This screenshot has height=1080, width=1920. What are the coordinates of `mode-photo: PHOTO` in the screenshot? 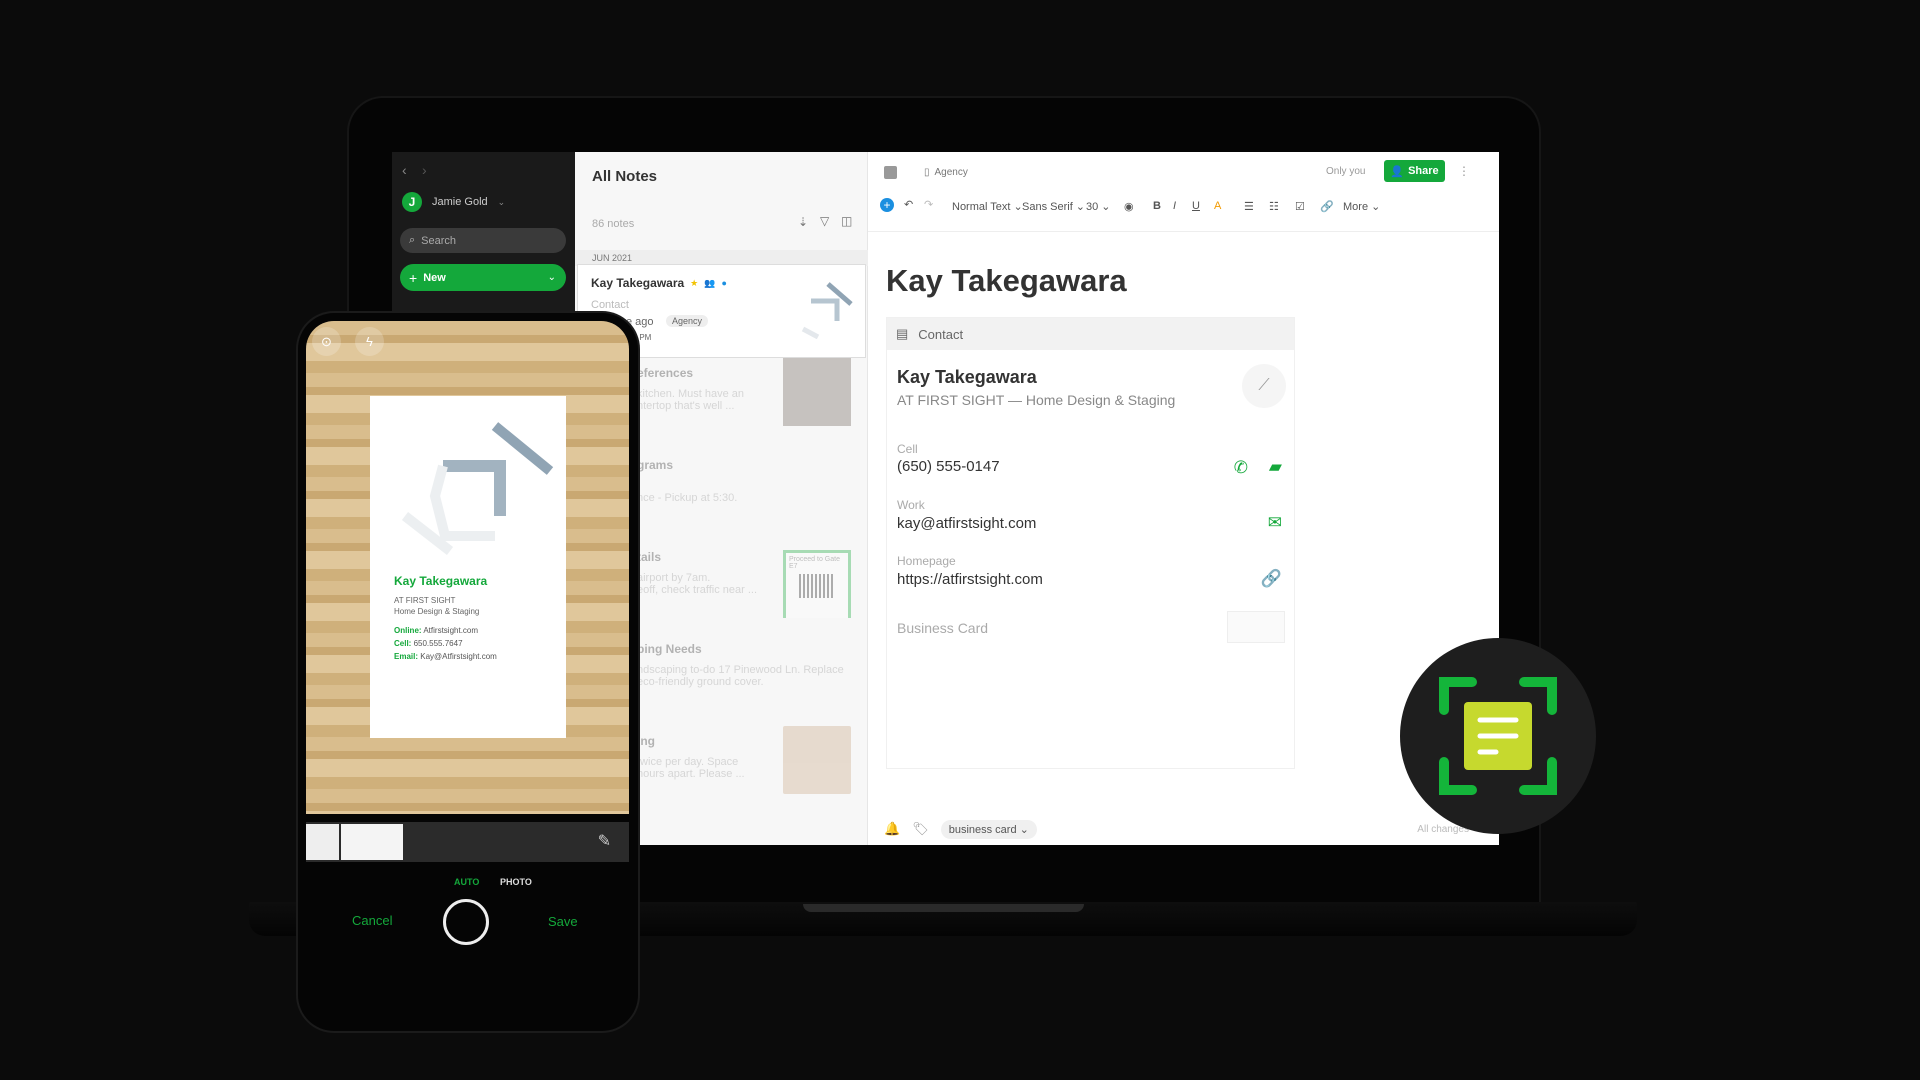 It's located at (516, 882).